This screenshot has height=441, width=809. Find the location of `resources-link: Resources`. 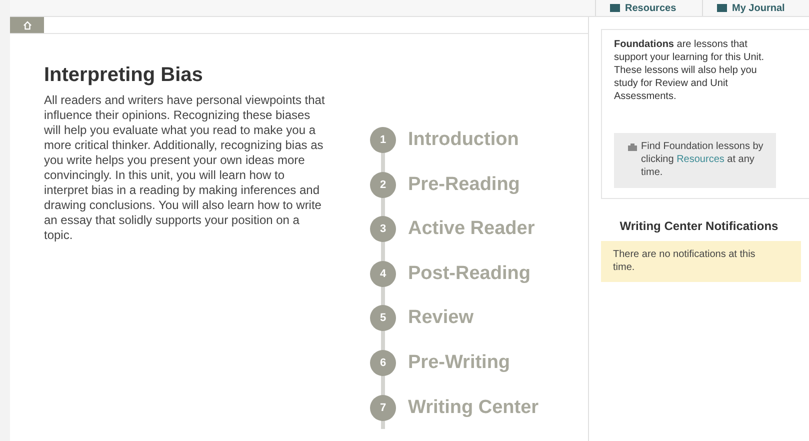

resources-link: Resources is located at coordinates (700, 159).